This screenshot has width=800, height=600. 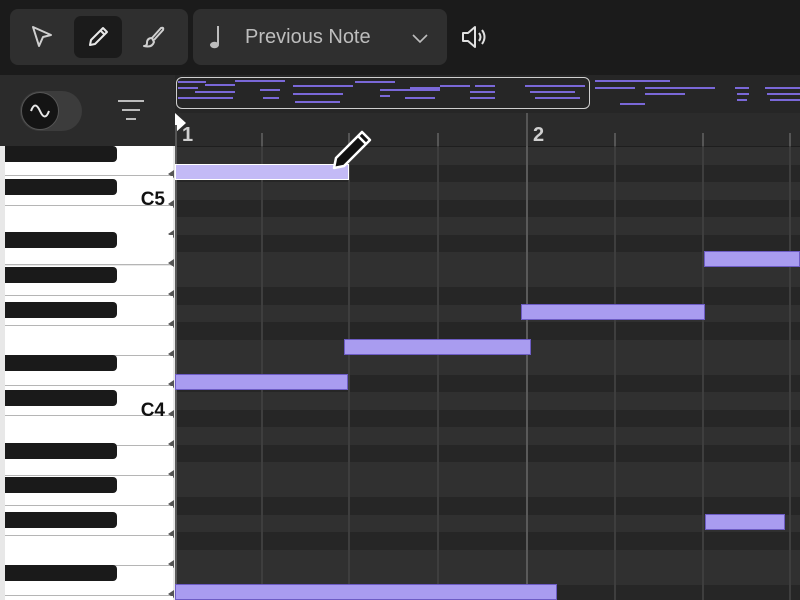 I want to click on key-label-c5: C5, so click(x=152, y=199).